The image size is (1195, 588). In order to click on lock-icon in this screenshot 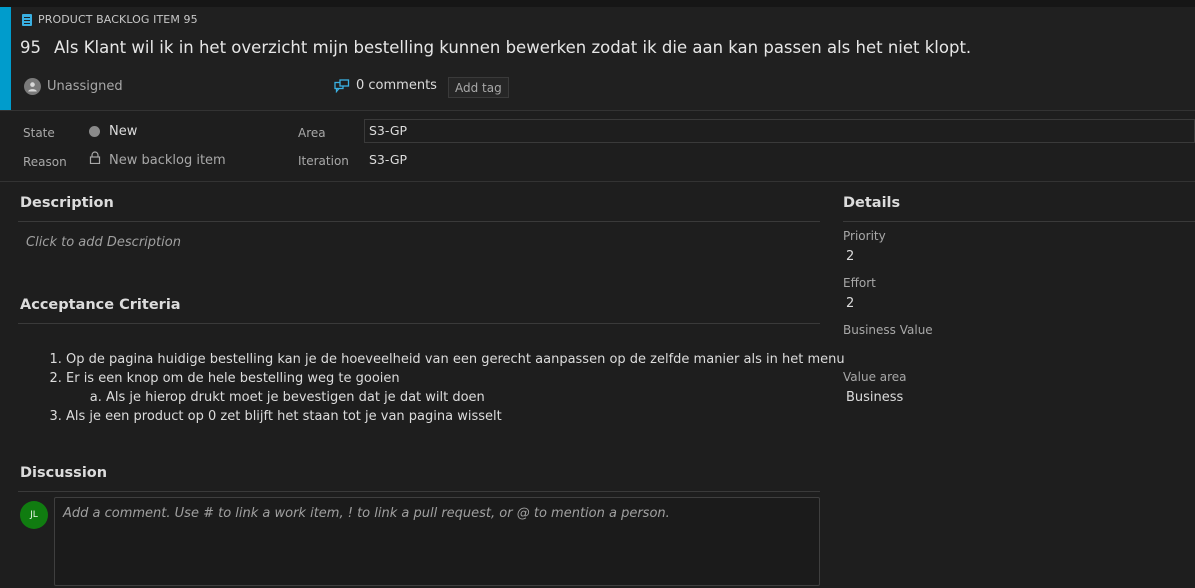, I will do `click(95, 157)`.